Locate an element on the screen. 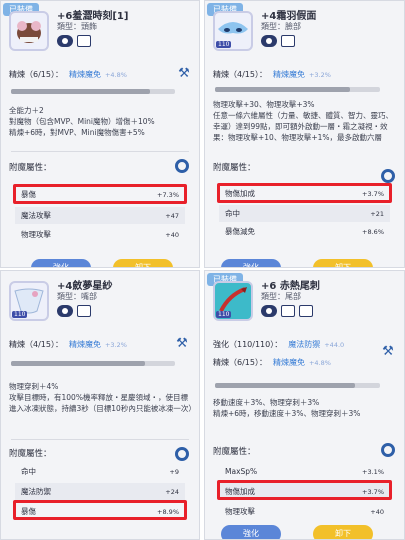  attr-name: MaxSp% is located at coordinates (241, 471).